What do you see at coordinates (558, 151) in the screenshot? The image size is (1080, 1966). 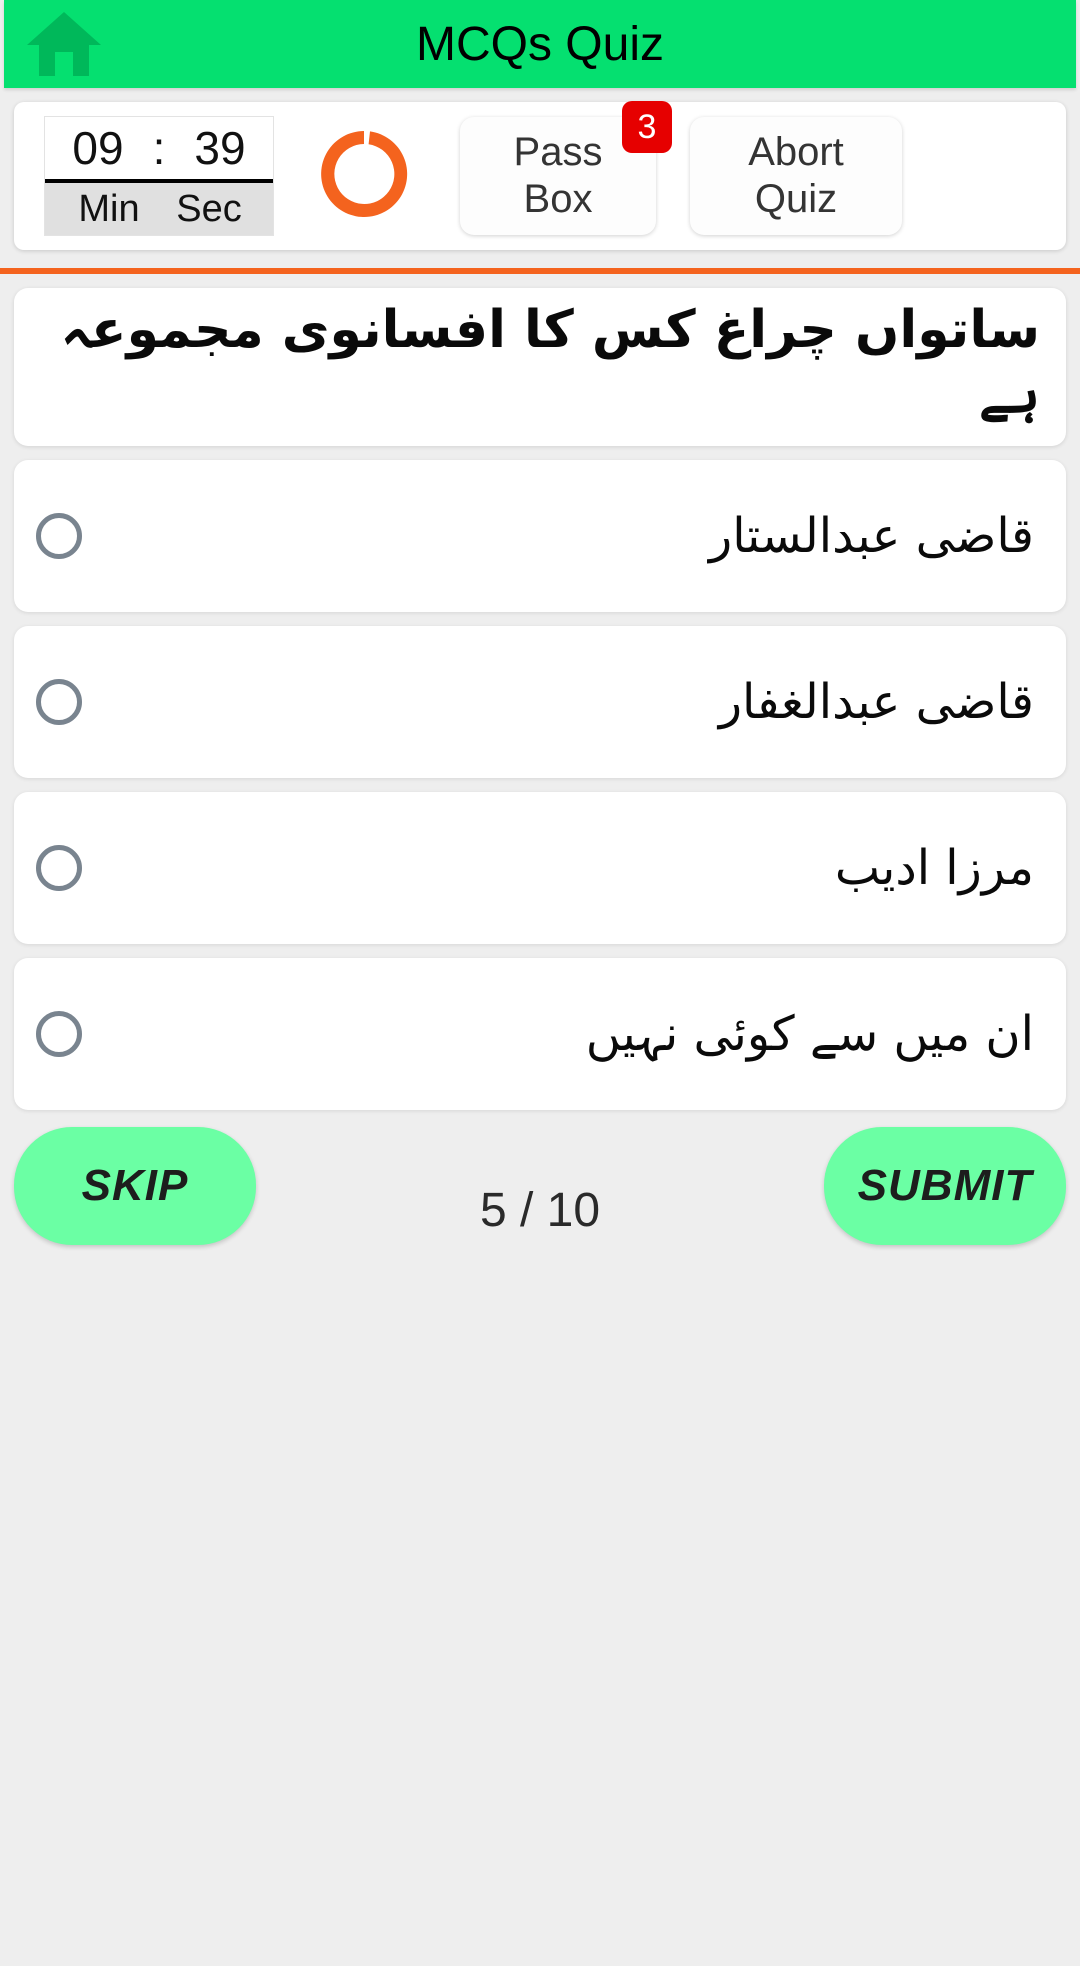 I see `pass-box-label-line1: Pass` at bounding box center [558, 151].